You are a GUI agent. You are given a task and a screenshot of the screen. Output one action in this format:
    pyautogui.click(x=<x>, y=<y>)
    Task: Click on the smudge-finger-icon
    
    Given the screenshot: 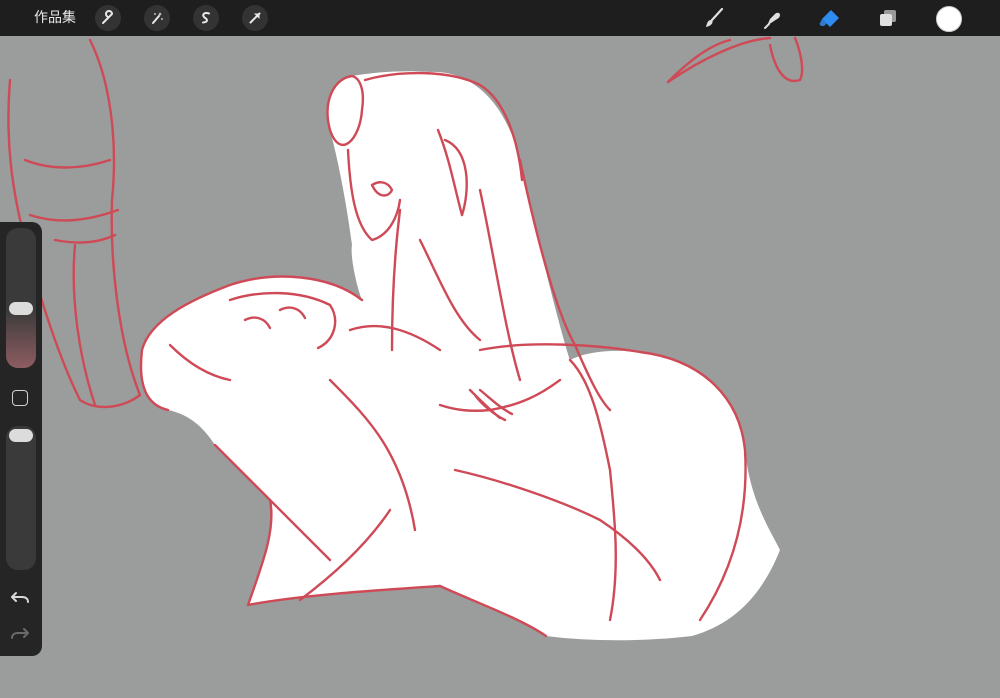 What is the action you would take?
    pyautogui.click(x=772, y=18)
    